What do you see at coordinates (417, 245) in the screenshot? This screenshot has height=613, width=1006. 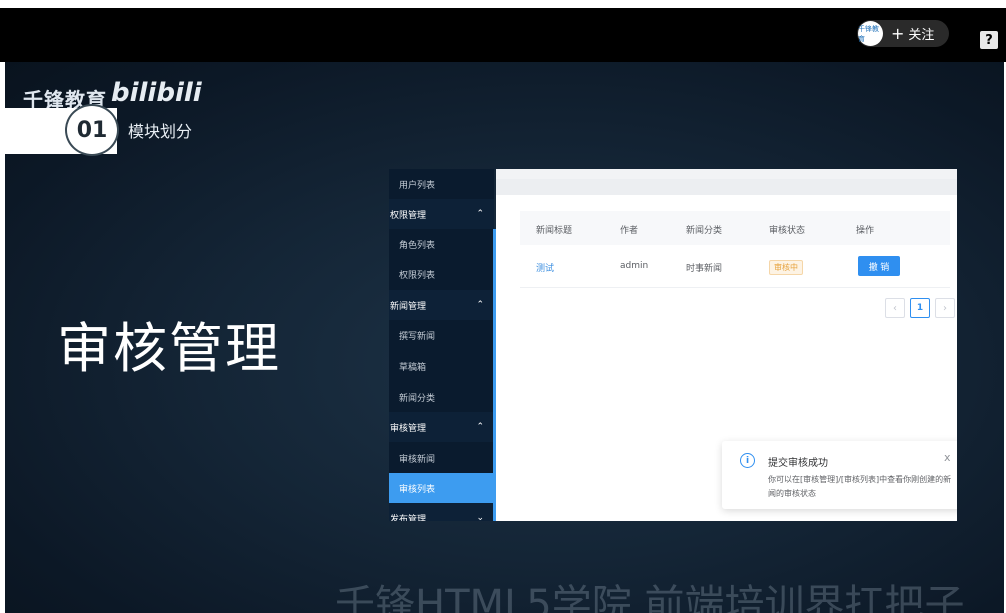 I see `sidebar-item-label: 角色列表` at bounding box center [417, 245].